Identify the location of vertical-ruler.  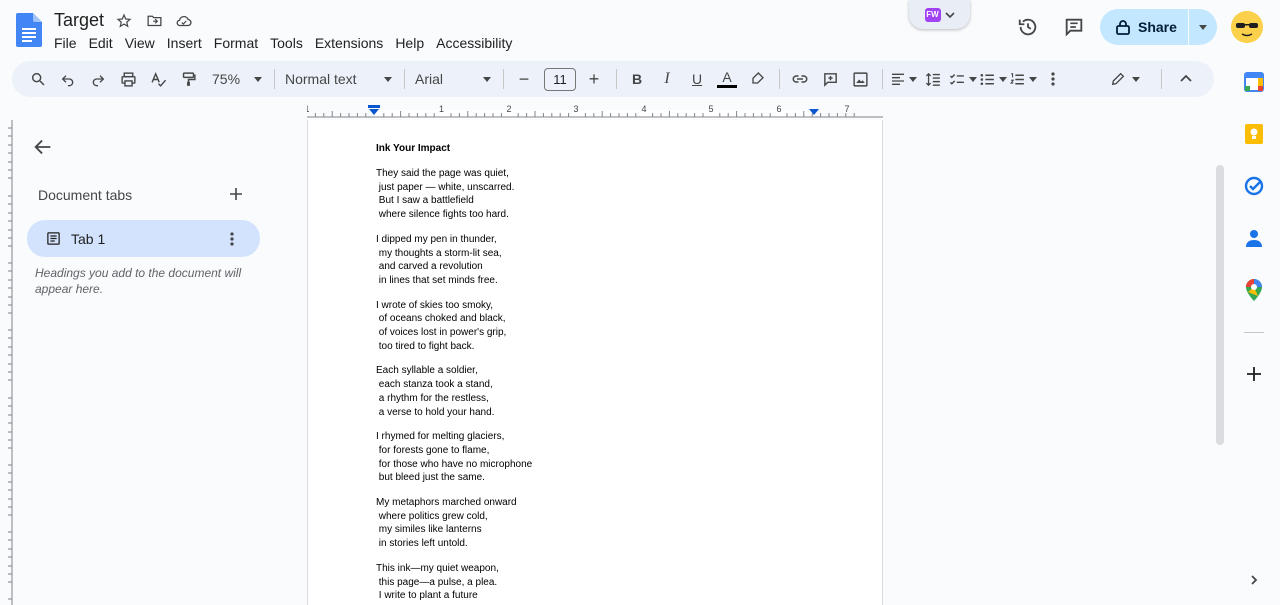
(7, 362).